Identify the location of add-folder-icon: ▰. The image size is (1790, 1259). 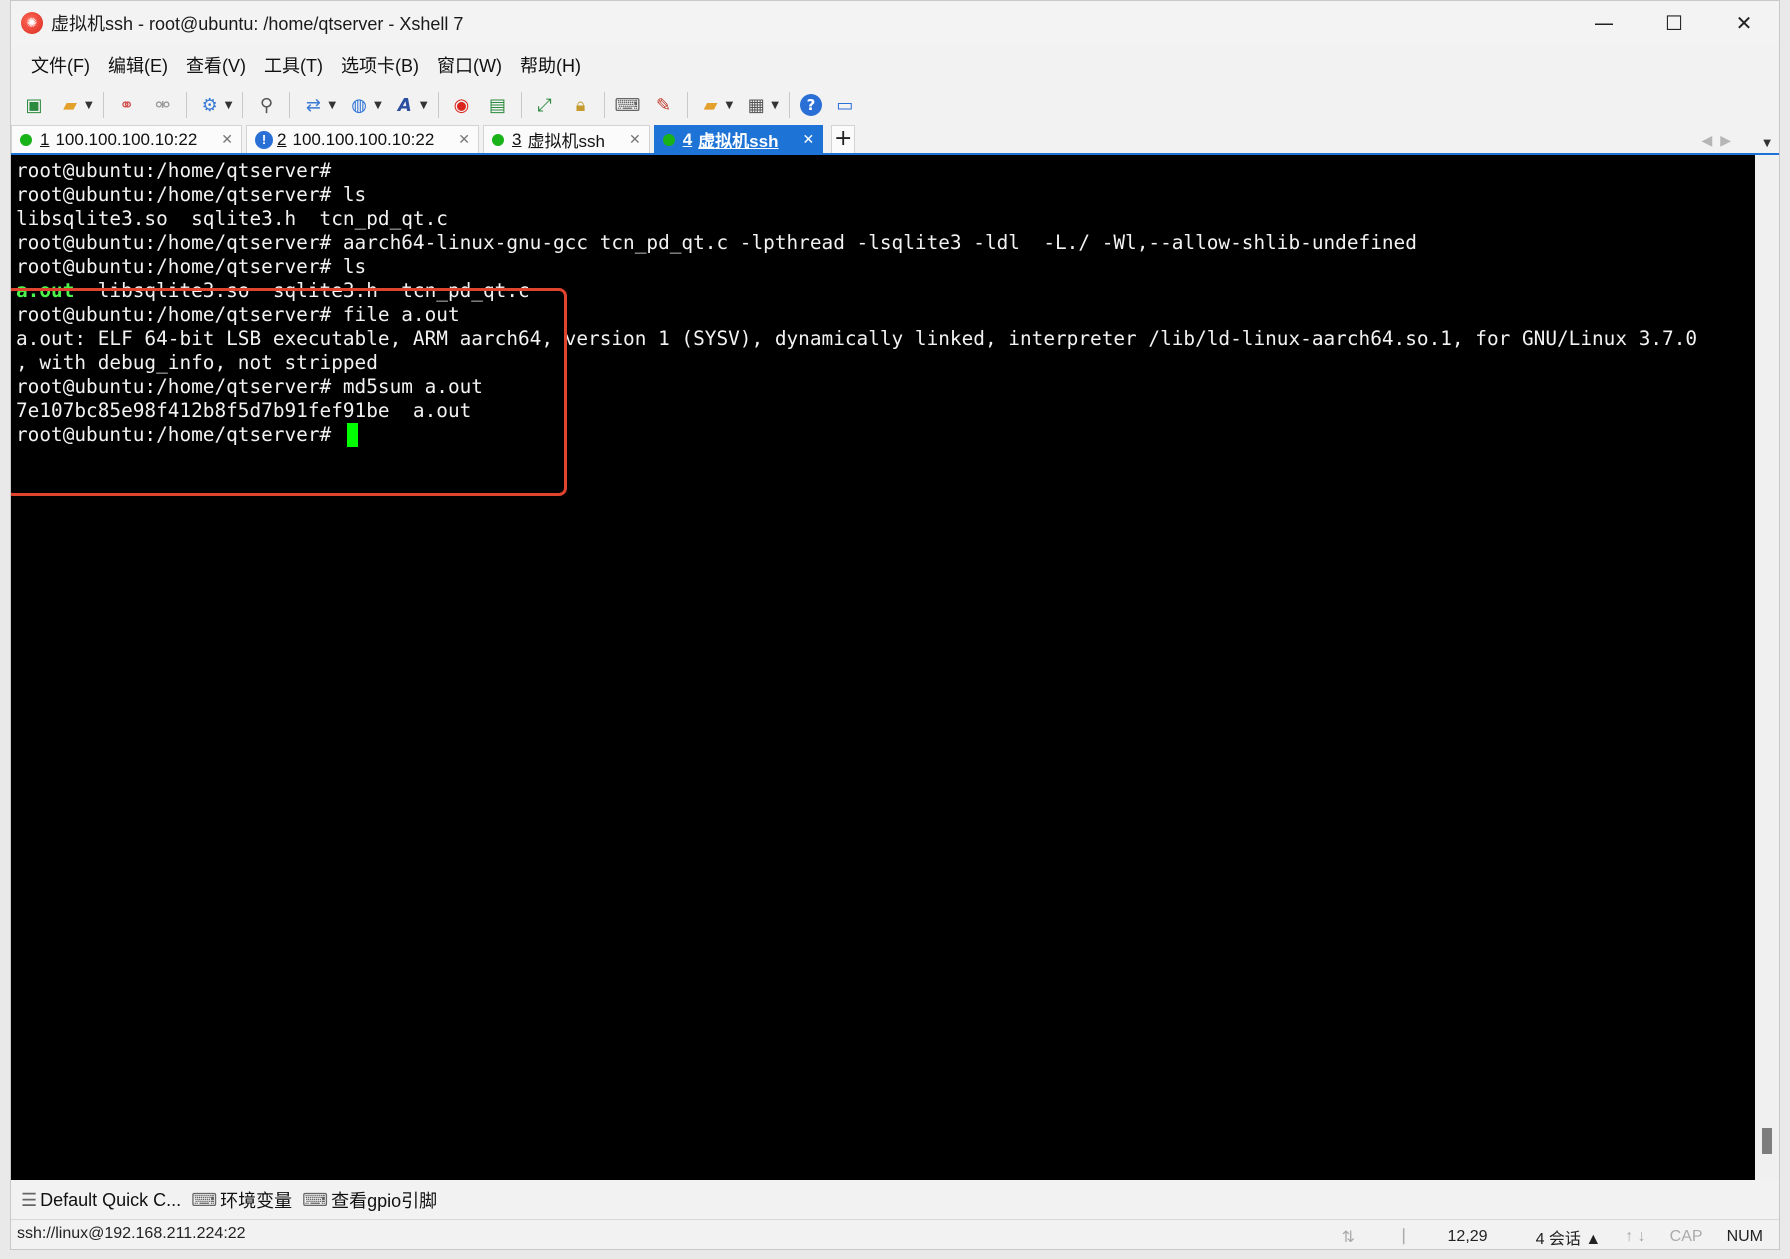
(711, 105).